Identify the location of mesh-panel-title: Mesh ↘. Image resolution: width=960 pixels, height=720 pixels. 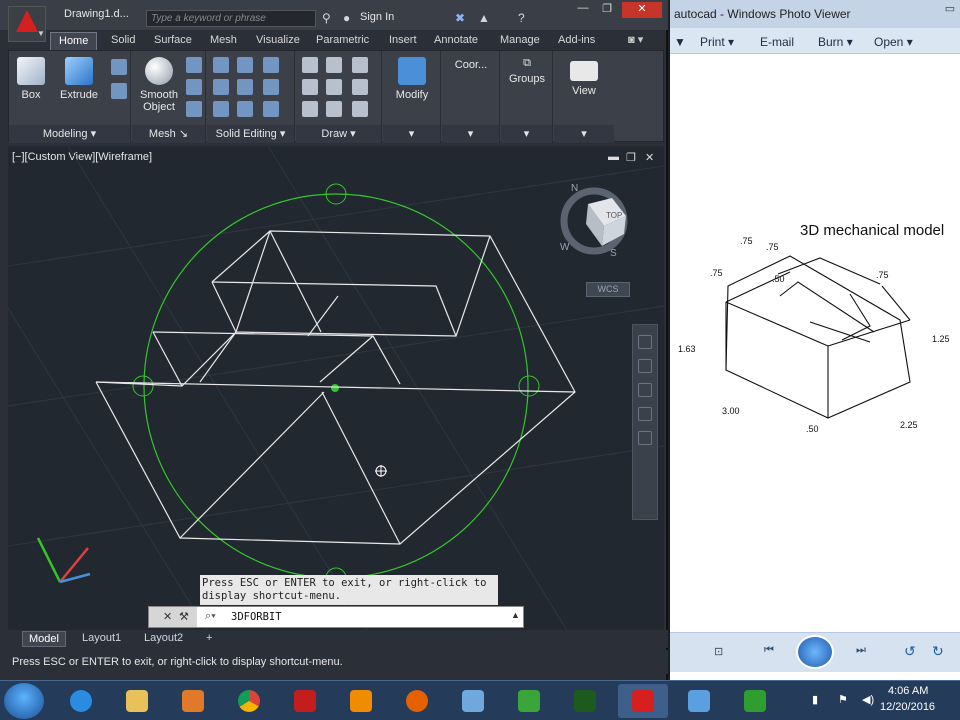
(168, 134).